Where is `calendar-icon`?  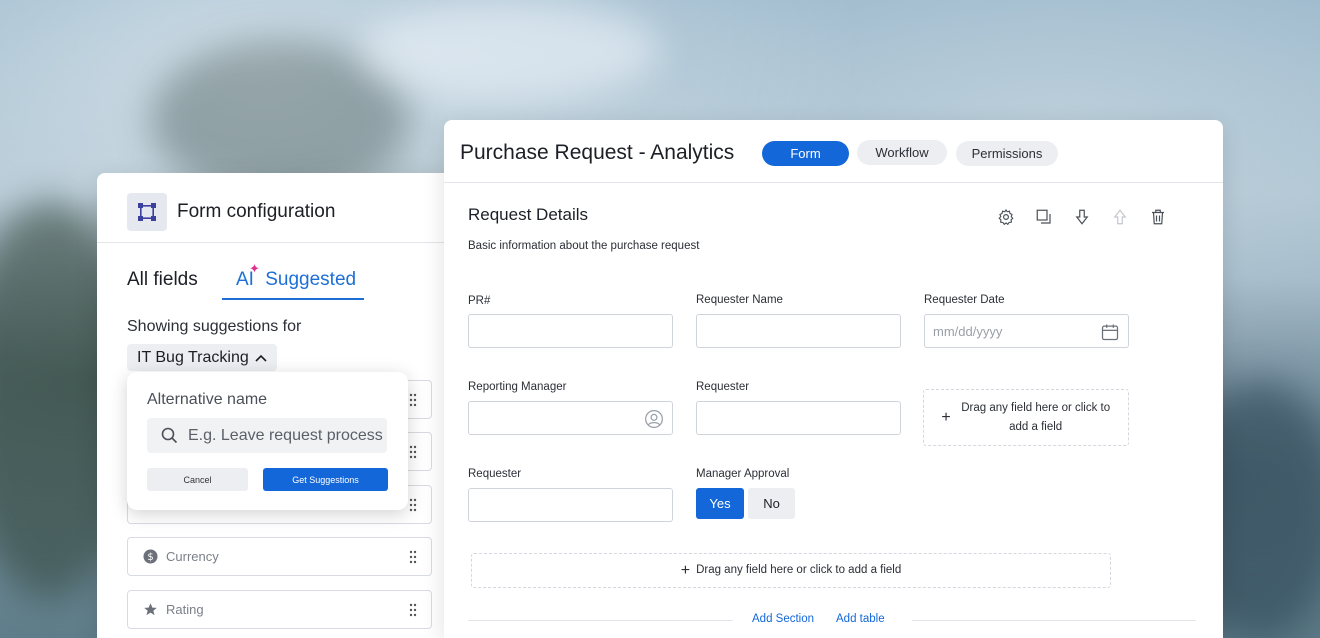
calendar-icon is located at coordinates (1110, 332).